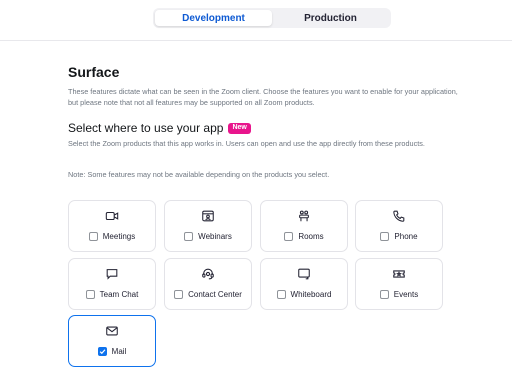 The width and height of the screenshot is (512, 380). I want to click on environment-switcher: Development Production, so click(272, 18).